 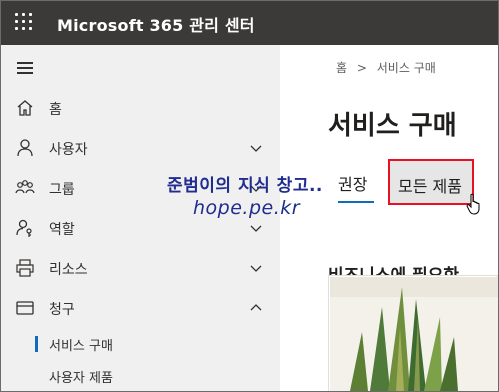 I want to click on hand-cursor-icon, so click(x=473, y=204).